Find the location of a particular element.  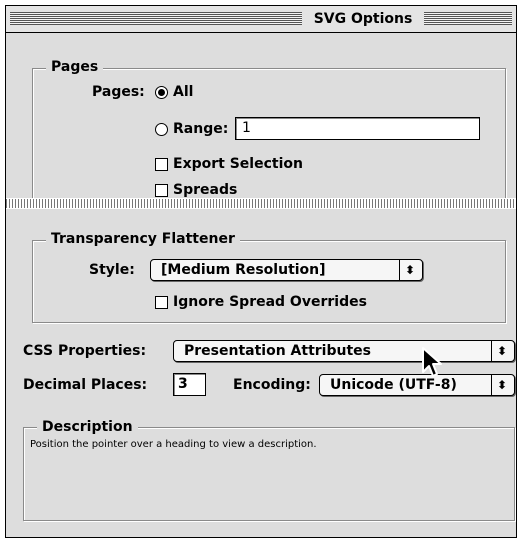

torn-edge-divider is located at coordinates (261, 203).